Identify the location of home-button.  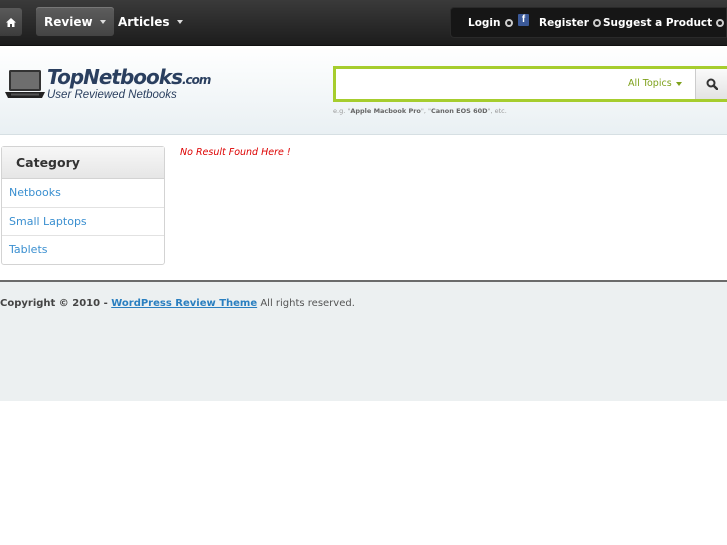
(11, 22).